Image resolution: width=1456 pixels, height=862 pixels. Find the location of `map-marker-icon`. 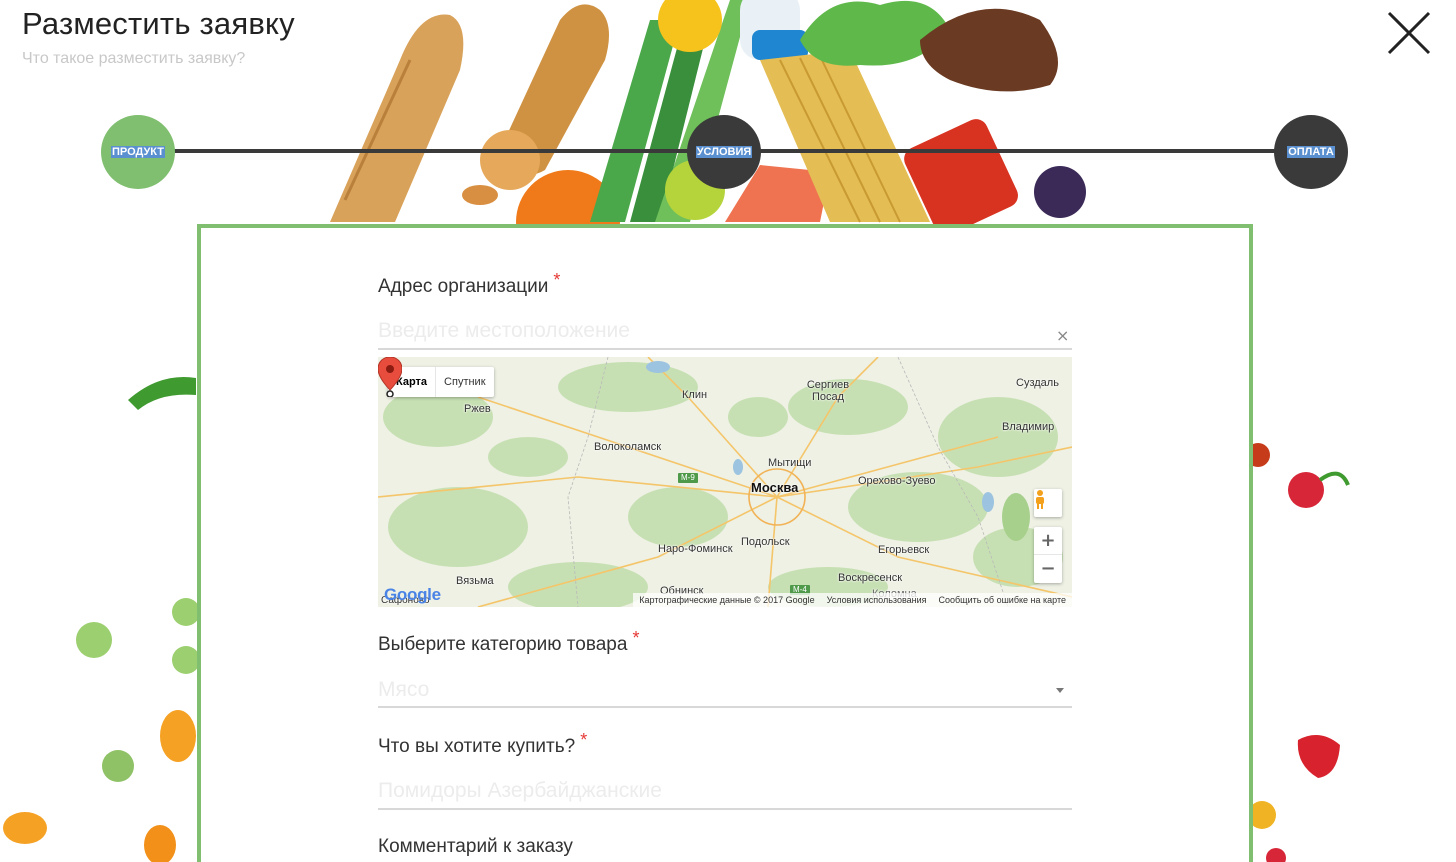

map-marker-icon is located at coordinates (390, 377).